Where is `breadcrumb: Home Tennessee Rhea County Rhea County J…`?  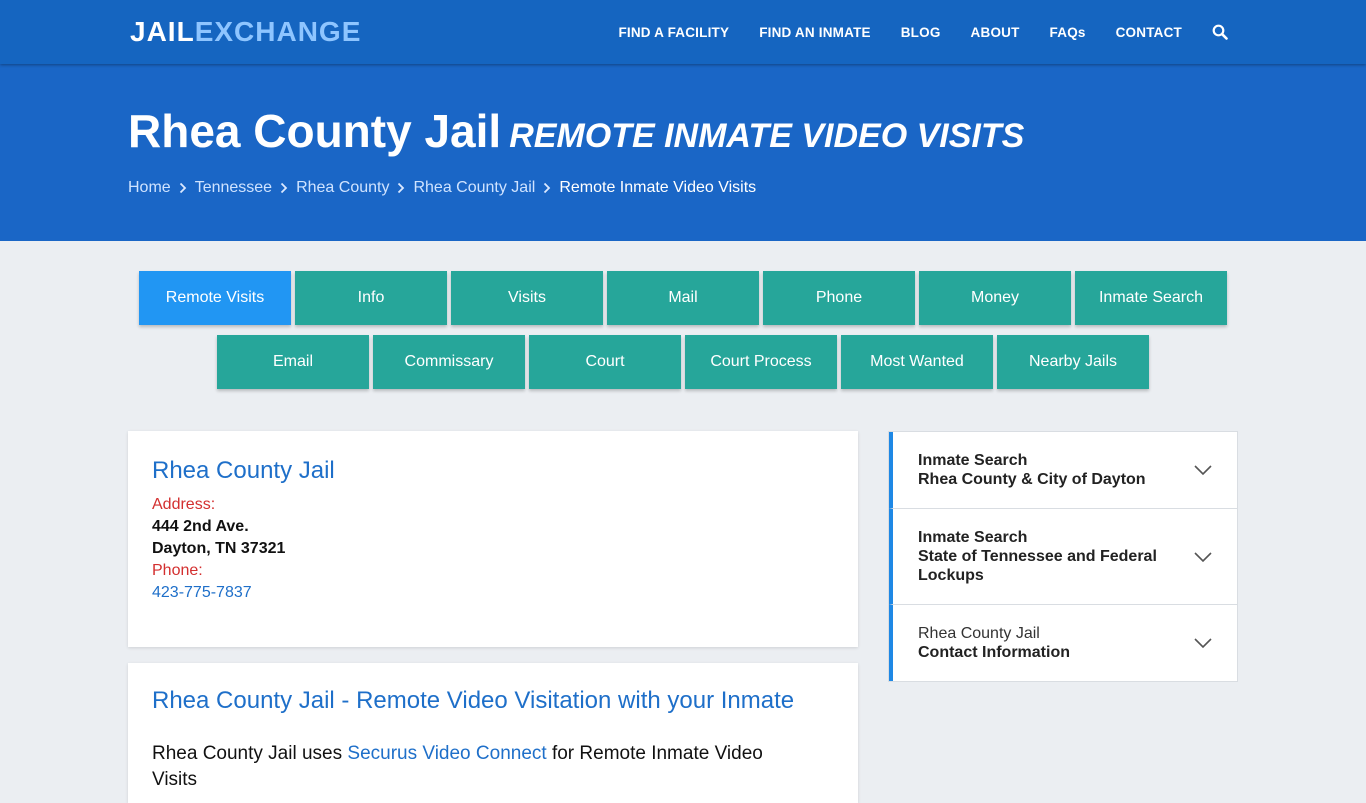
breadcrumb: Home Tennessee Rhea County Rhea County J… is located at coordinates (442, 188).